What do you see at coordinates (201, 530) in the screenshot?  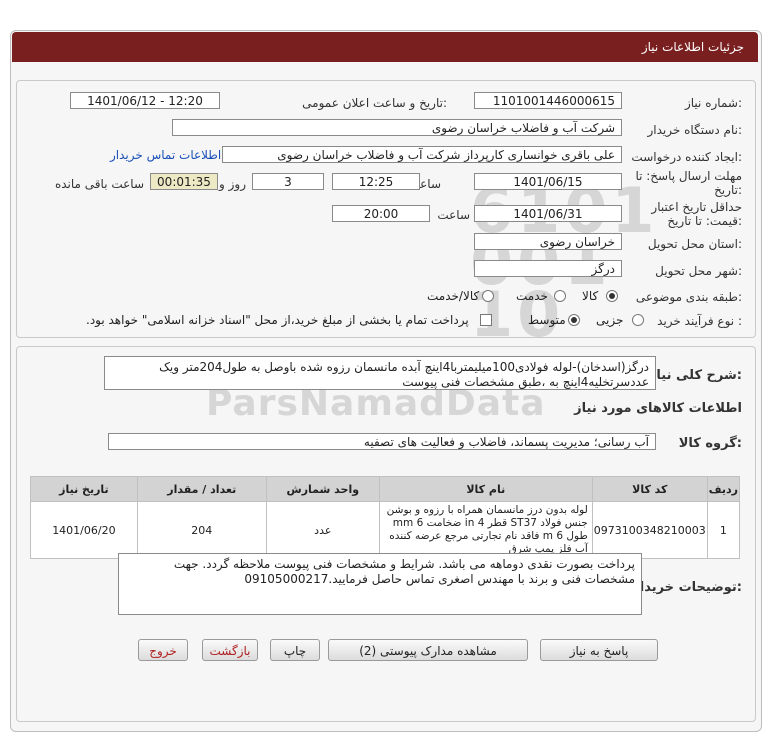 I see `cell-qty: 204` at bounding box center [201, 530].